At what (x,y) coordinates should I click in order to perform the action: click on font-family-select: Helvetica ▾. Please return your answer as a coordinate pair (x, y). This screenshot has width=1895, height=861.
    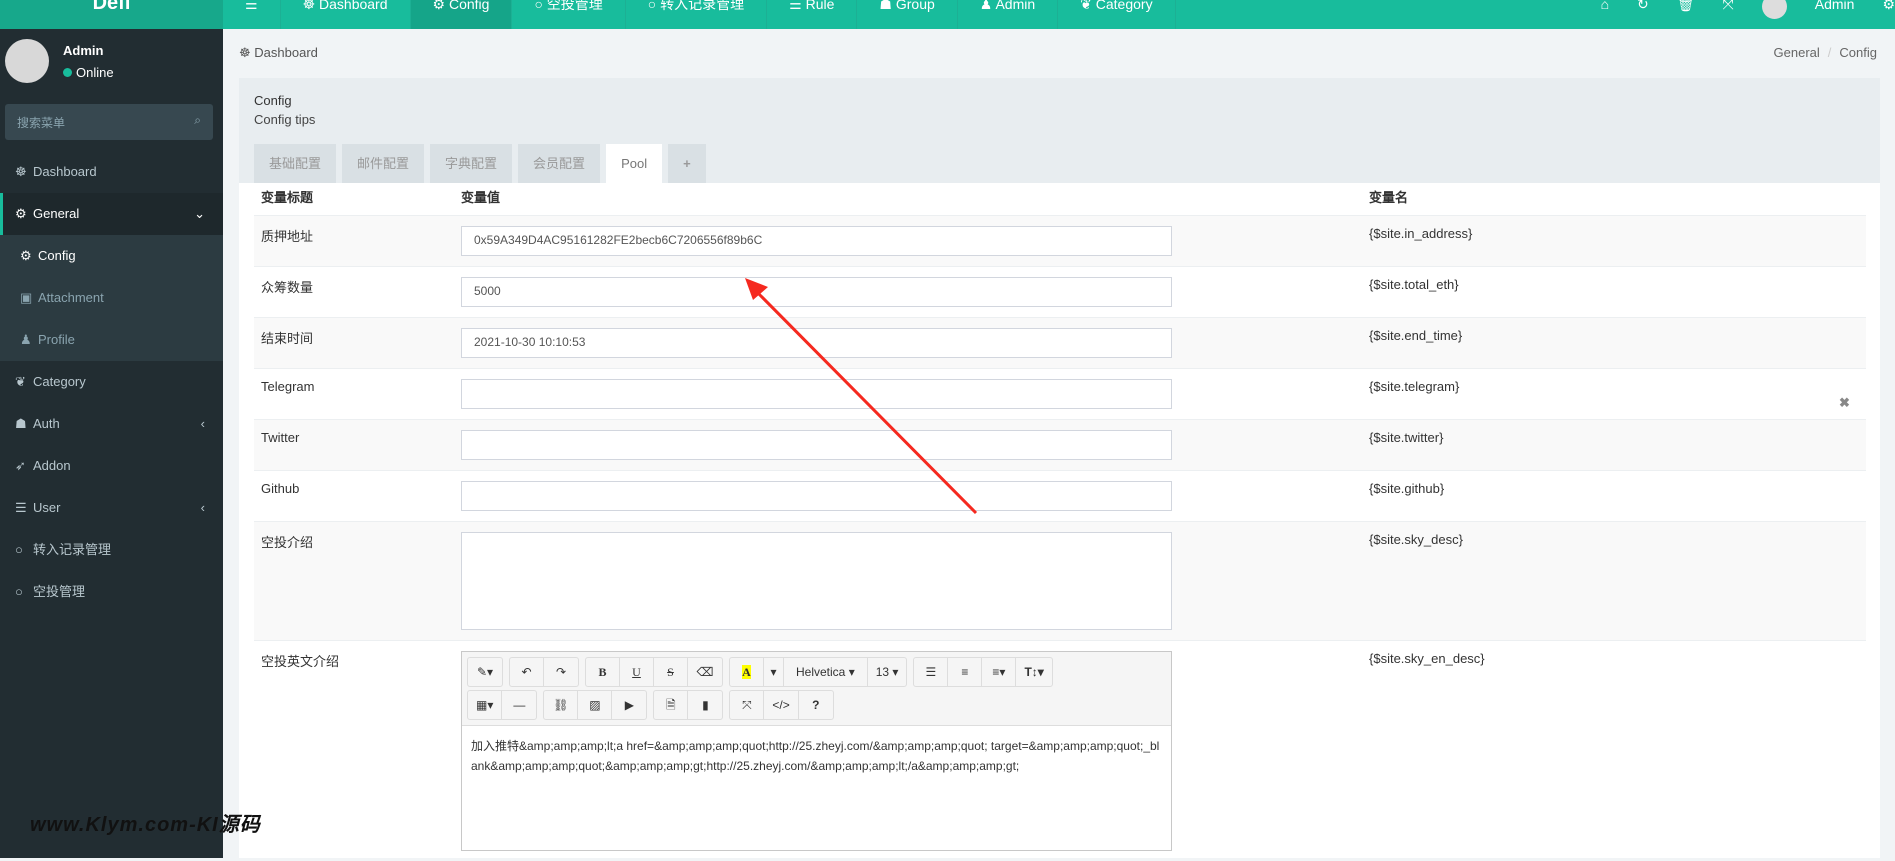
    Looking at the image, I should click on (826, 671).